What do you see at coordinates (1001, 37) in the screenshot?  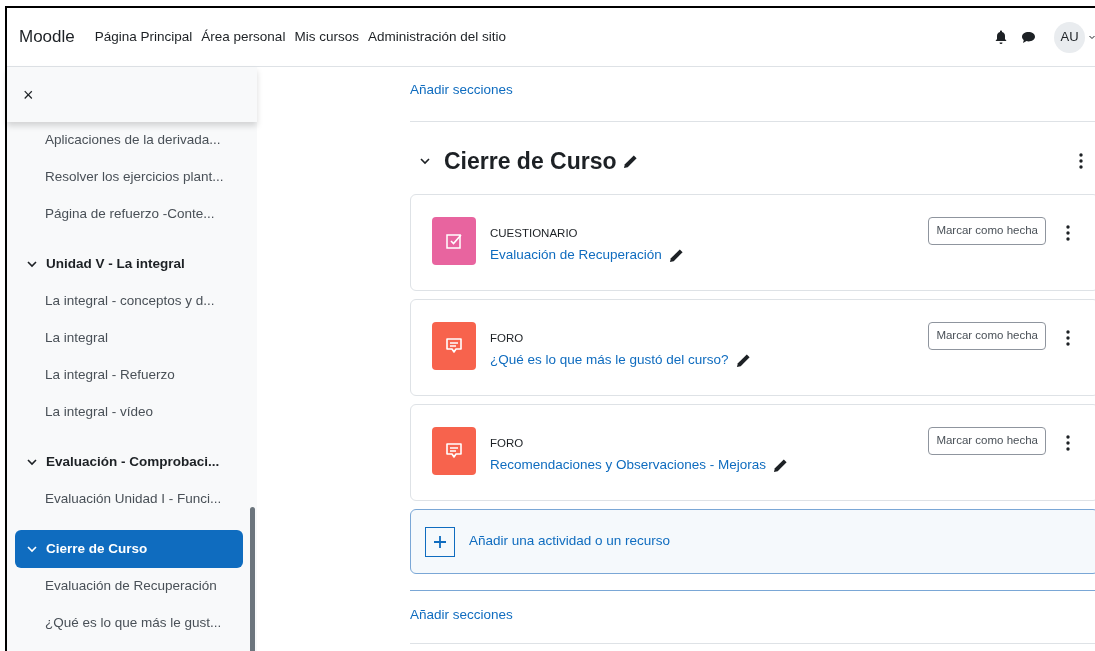 I see `notification-bell-icon` at bounding box center [1001, 37].